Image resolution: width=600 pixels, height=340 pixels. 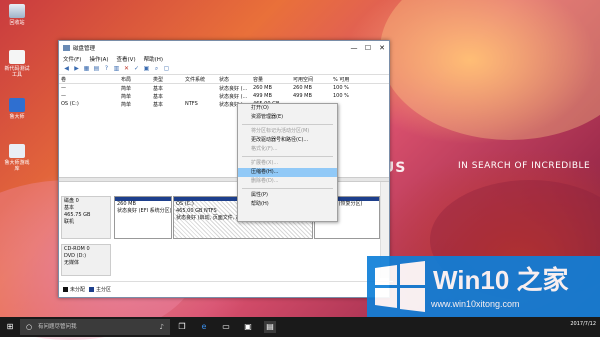 What do you see at coordinates (280, 131) in the screenshot?
I see `ctx-mark-active: 将分区标记为活动分区(M)` at bounding box center [280, 131].